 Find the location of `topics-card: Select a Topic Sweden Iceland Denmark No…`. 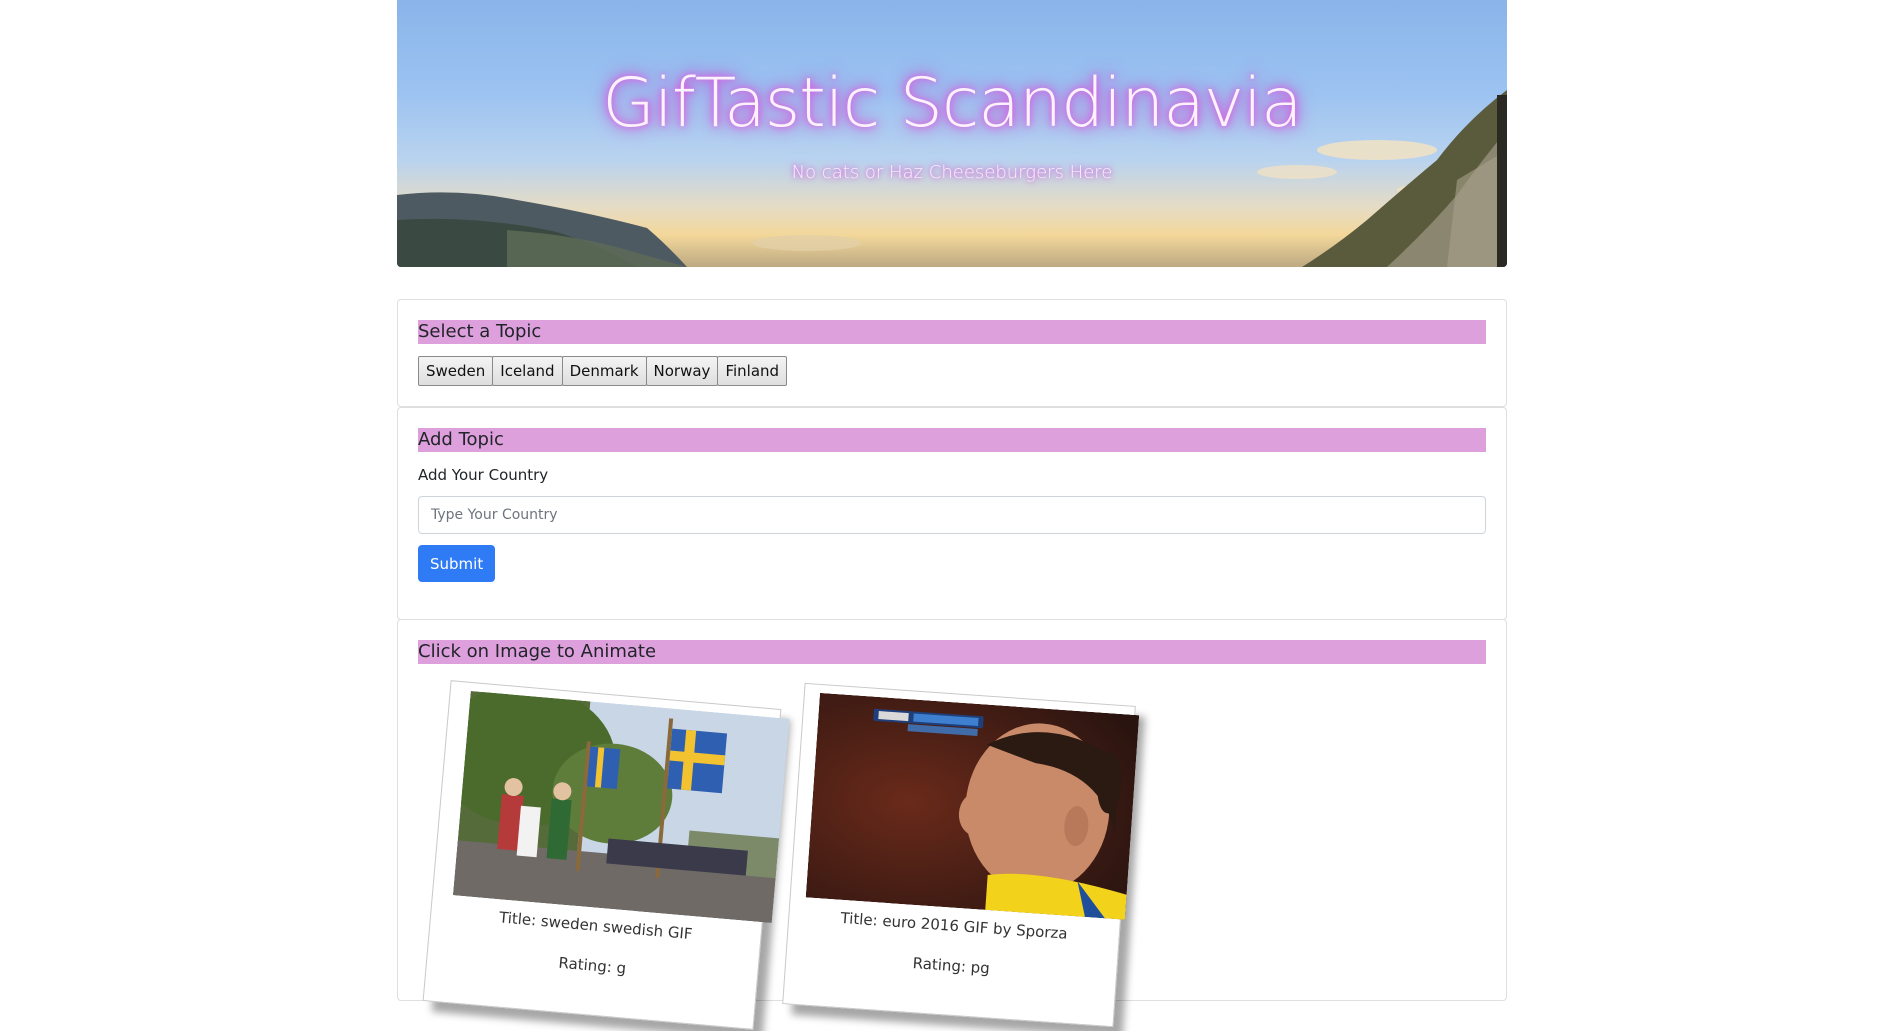

topics-card: Select a Topic Sweden Iceland Denmark No… is located at coordinates (952, 353).